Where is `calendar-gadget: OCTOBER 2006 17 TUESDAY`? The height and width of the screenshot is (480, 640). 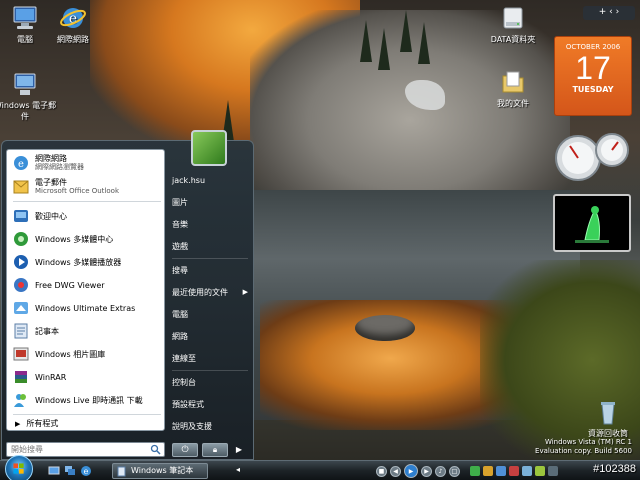
calendar-gadget: OCTOBER 2006 17 TUESDAY is located at coordinates (593, 76).